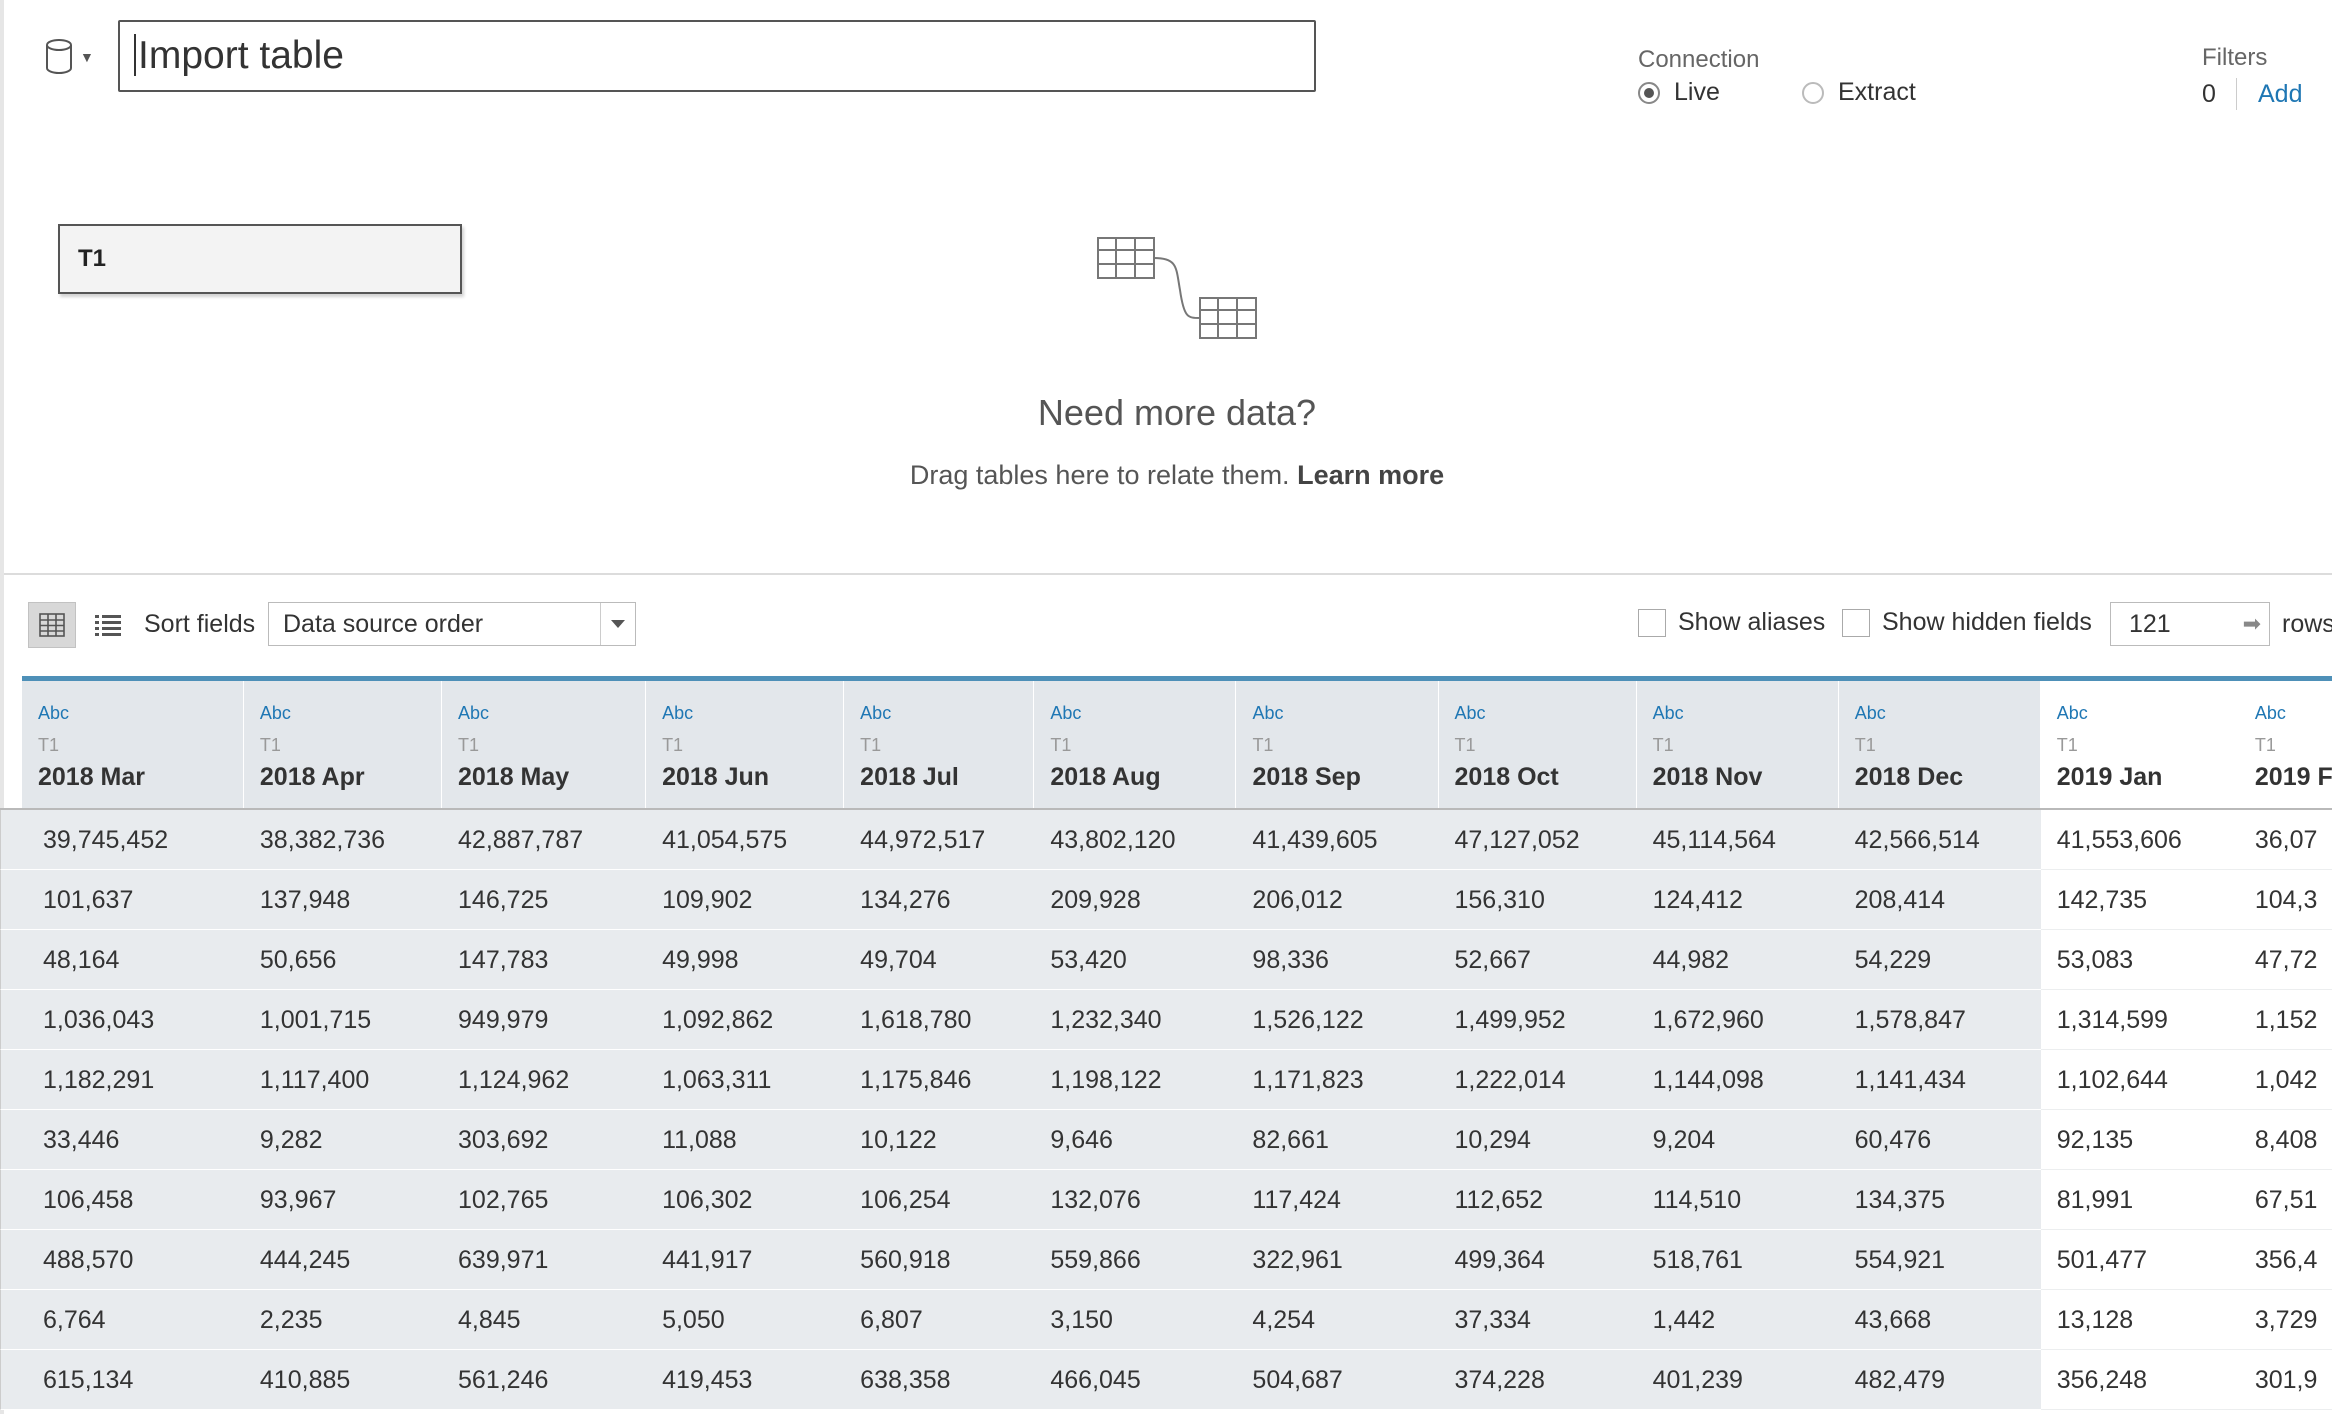 The image size is (2332, 1414). Describe the element at coordinates (1737, 744) in the screenshot. I see `column-header: Abc T1 2018 Nov` at that location.